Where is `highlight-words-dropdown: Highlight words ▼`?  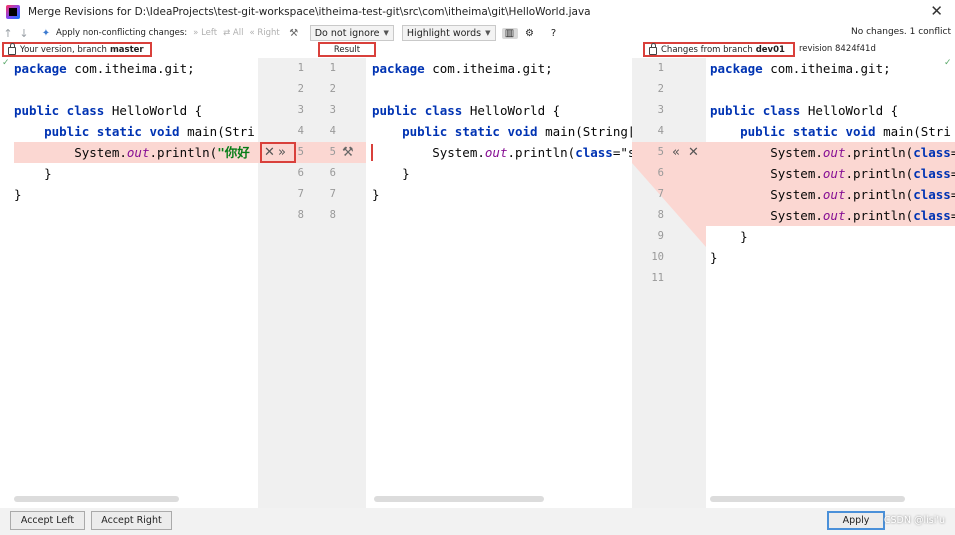
highlight-words-dropdown: Highlight words ▼ is located at coordinates (448, 33).